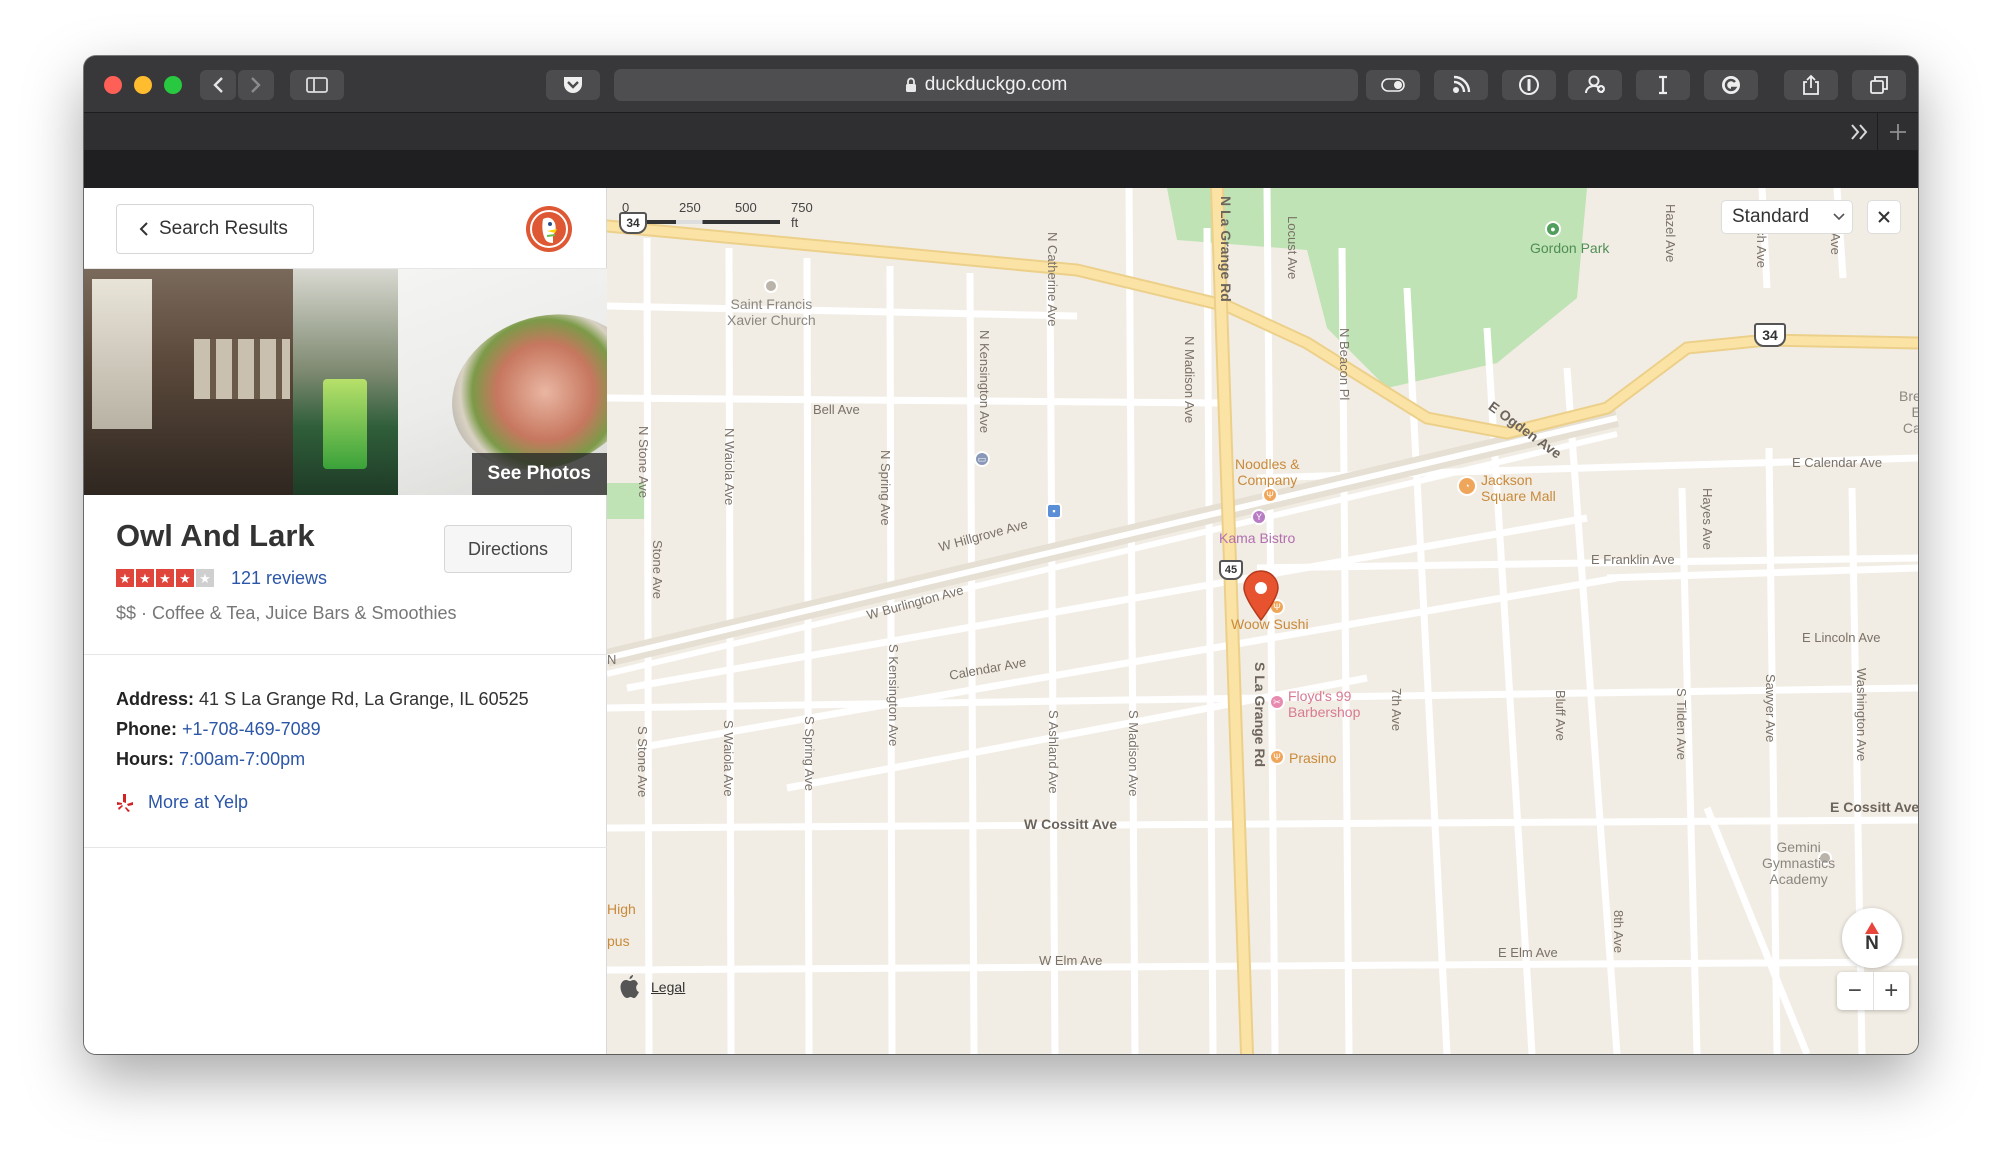  What do you see at coordinates (1261, 596) in the screenshot?
I see `selected-location-pin-icon` at bounding box center [1261, 596].